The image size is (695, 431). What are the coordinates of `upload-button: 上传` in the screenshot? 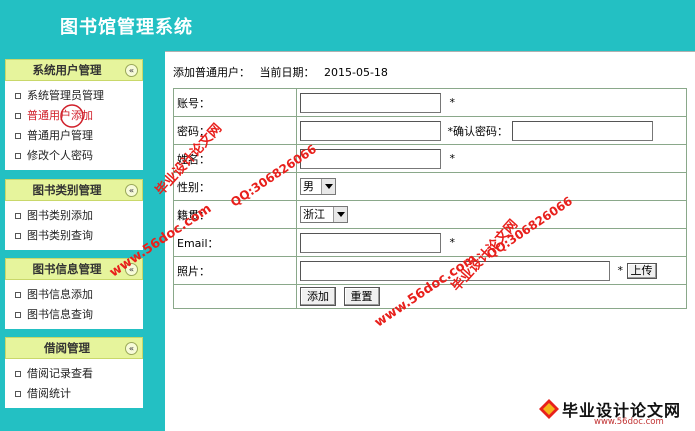 It's located at (641, 270).